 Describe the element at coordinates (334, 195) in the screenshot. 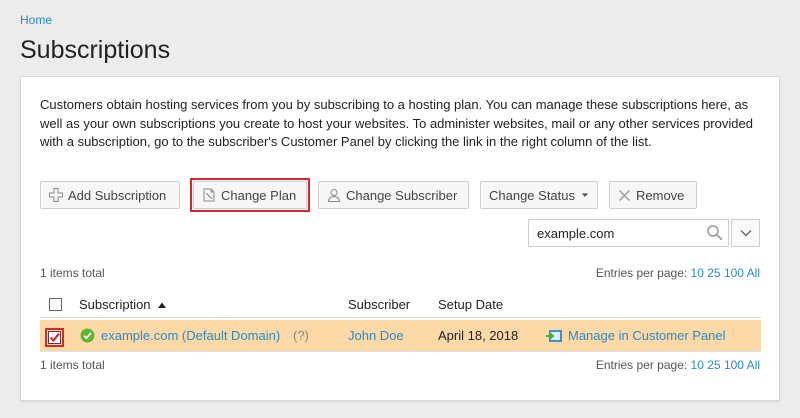

I see `user-icon` at that location.